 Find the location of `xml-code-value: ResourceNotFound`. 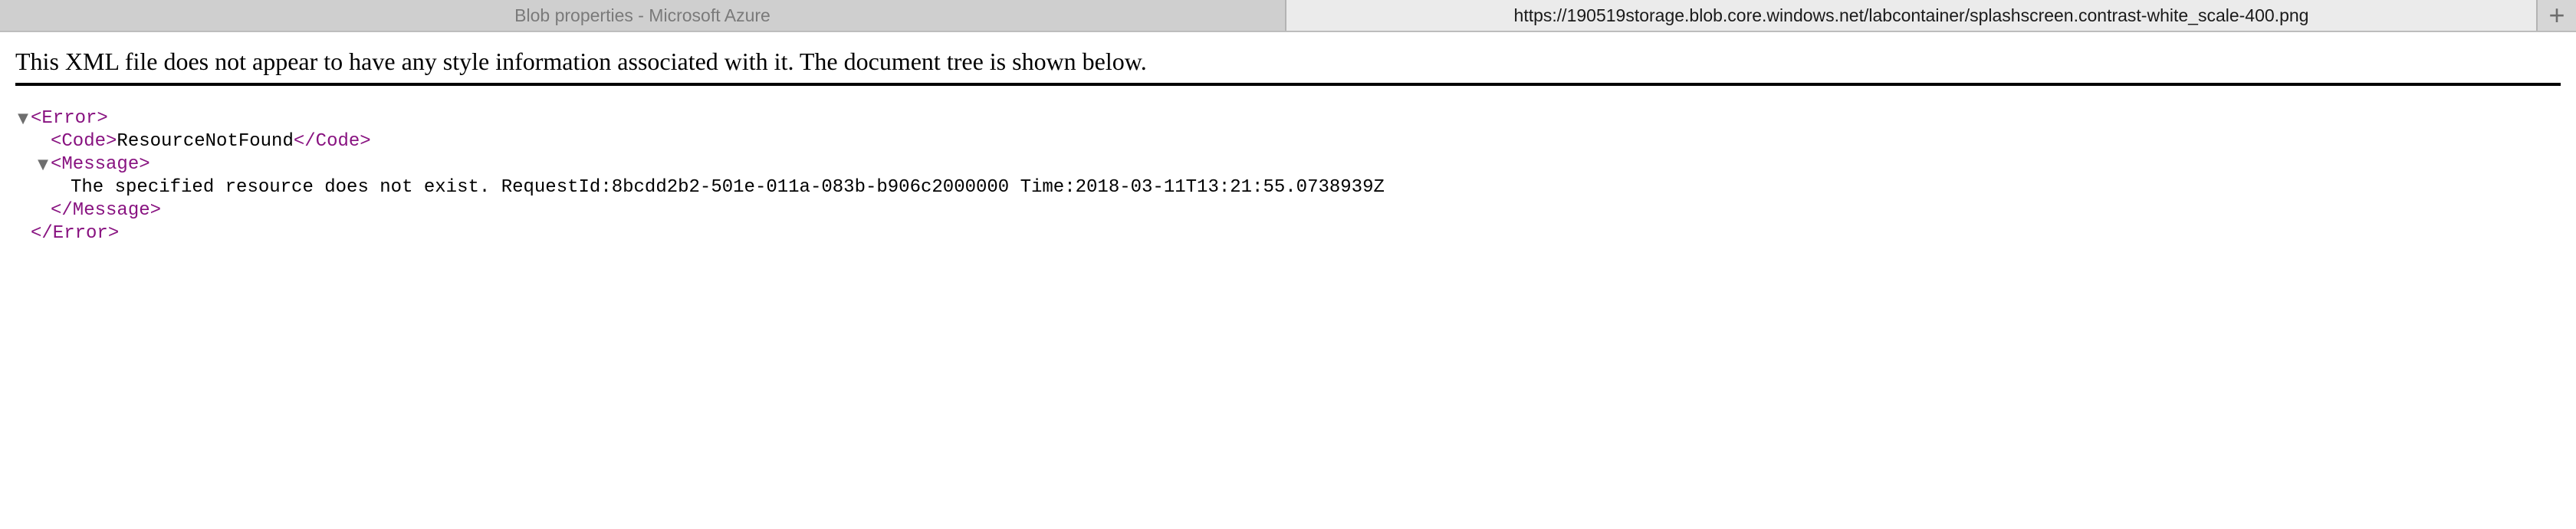

xml-code-value: ResourceNotFound is located at coordinates (205, 141).